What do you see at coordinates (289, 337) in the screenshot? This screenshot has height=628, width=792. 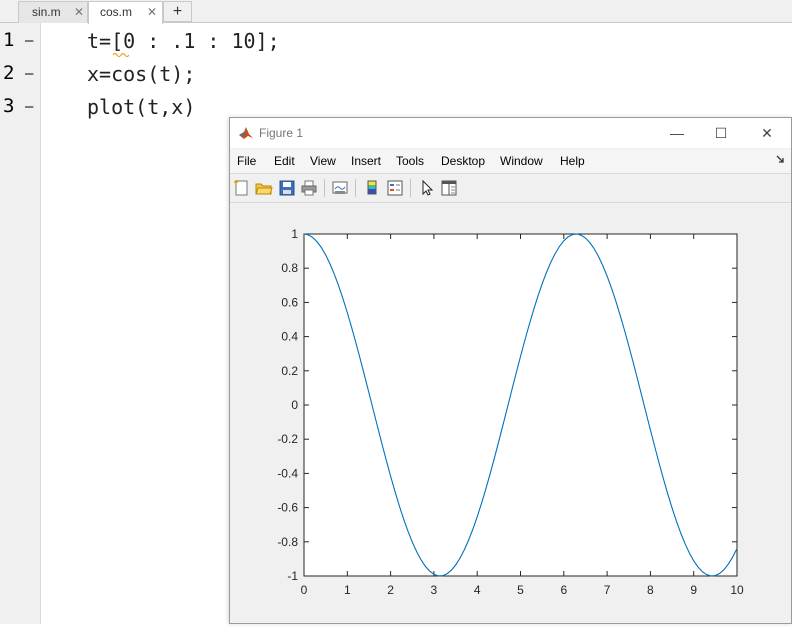 I see `y-tick-label: 0.4` at bounding box center [289, 337].